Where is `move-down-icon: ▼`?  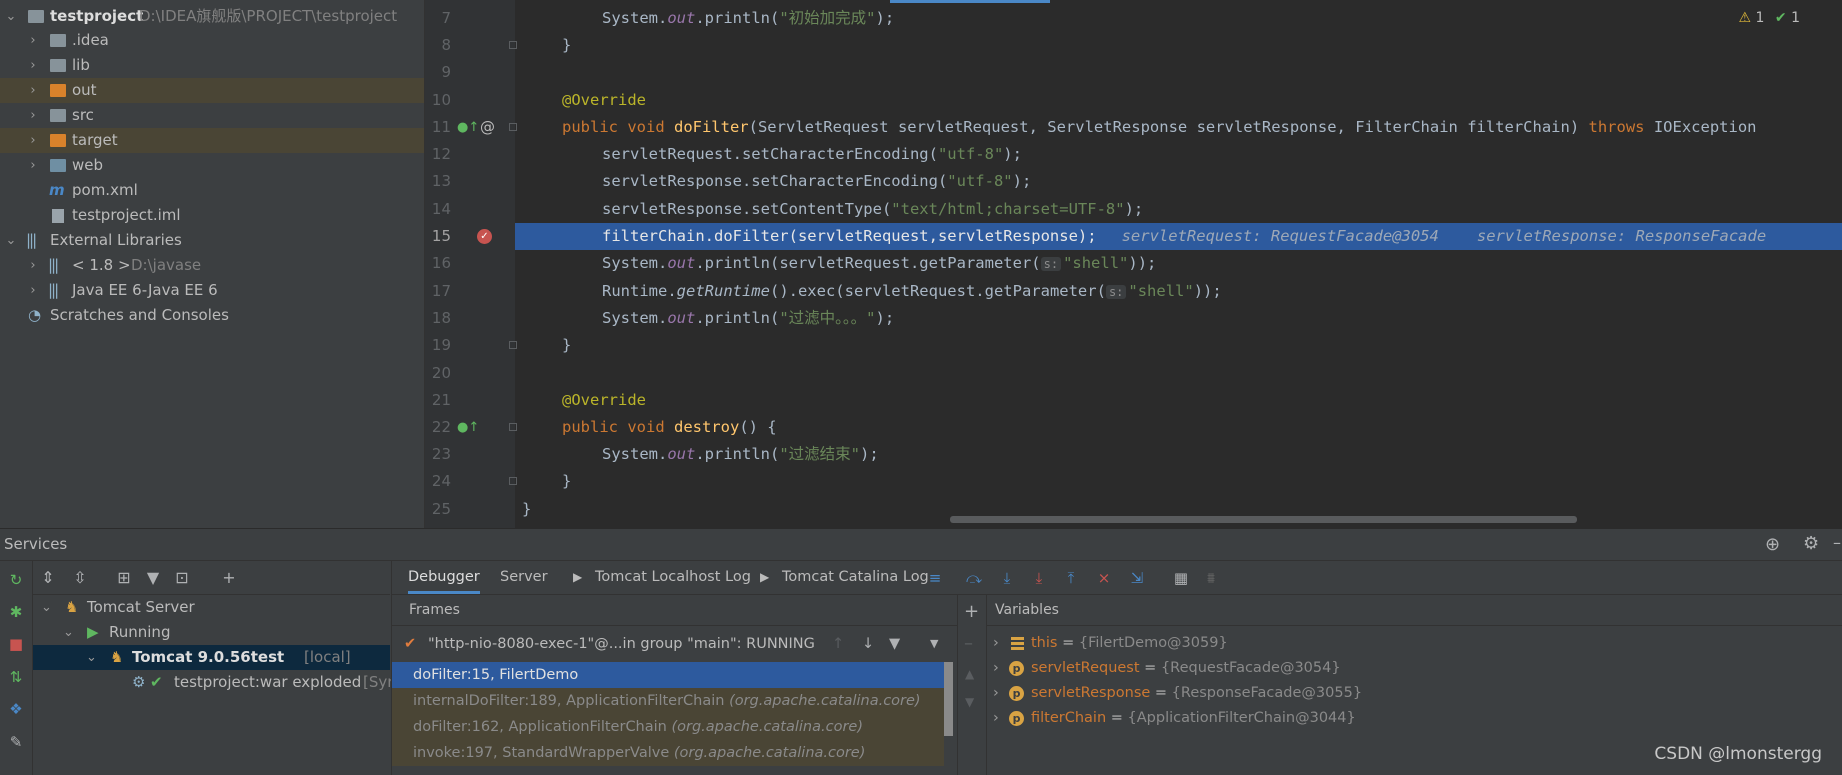 move-down-icon: ▼ is located at coordinates (969, 702).